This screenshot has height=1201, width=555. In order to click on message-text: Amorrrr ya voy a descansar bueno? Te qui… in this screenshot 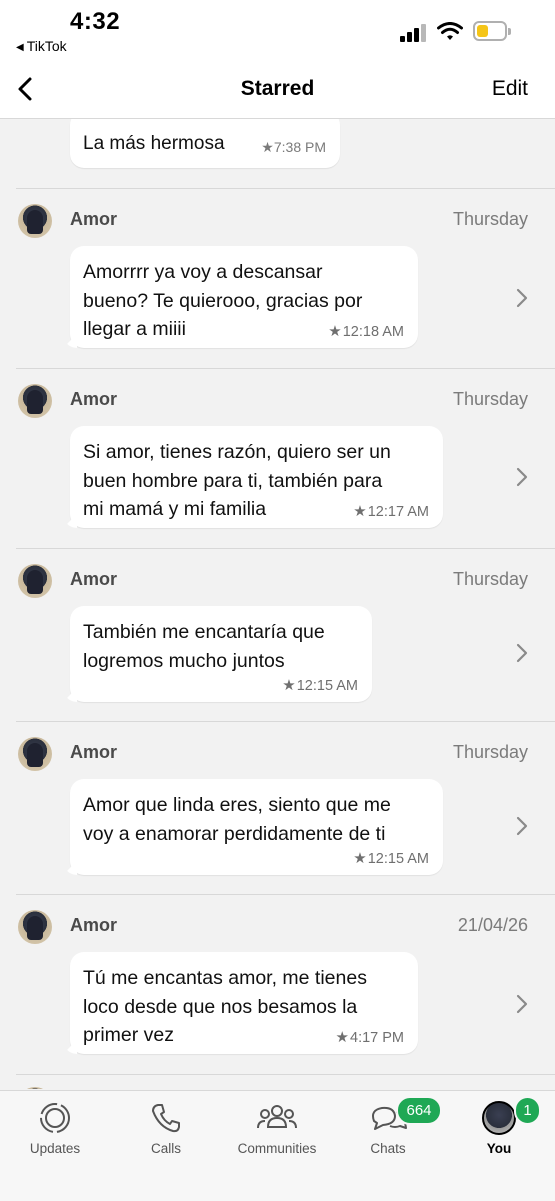, I will do `click(223, 300)`.